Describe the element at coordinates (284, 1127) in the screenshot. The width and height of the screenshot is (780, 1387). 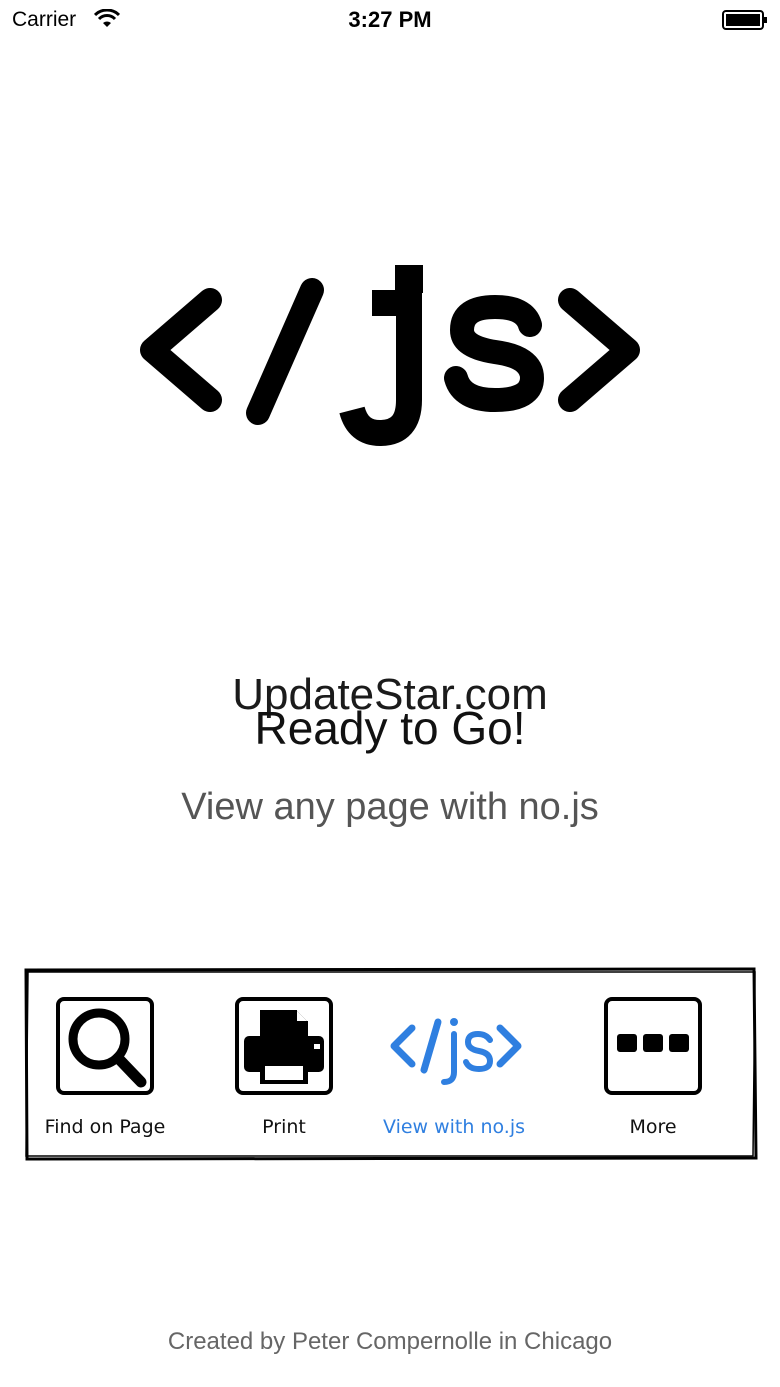
I see `print-label: Print` at that location.